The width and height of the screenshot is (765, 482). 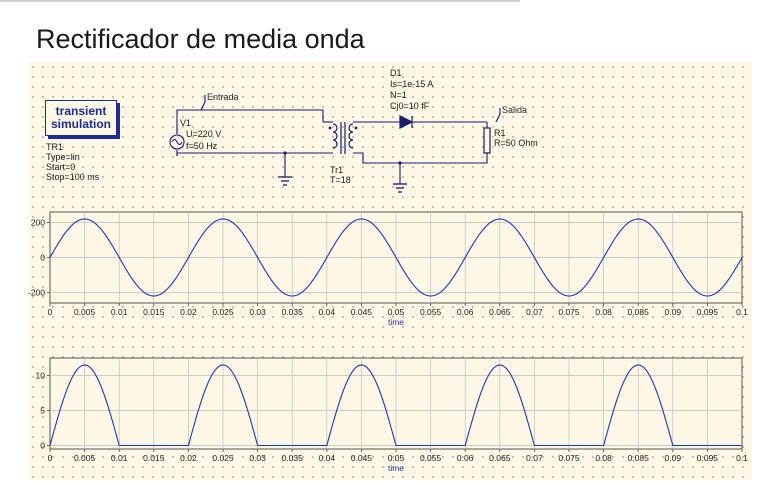 What do you see at coordinates (498, 115) in the screenshot?
I see `label-output-tick` at bounding box center [498, 115].